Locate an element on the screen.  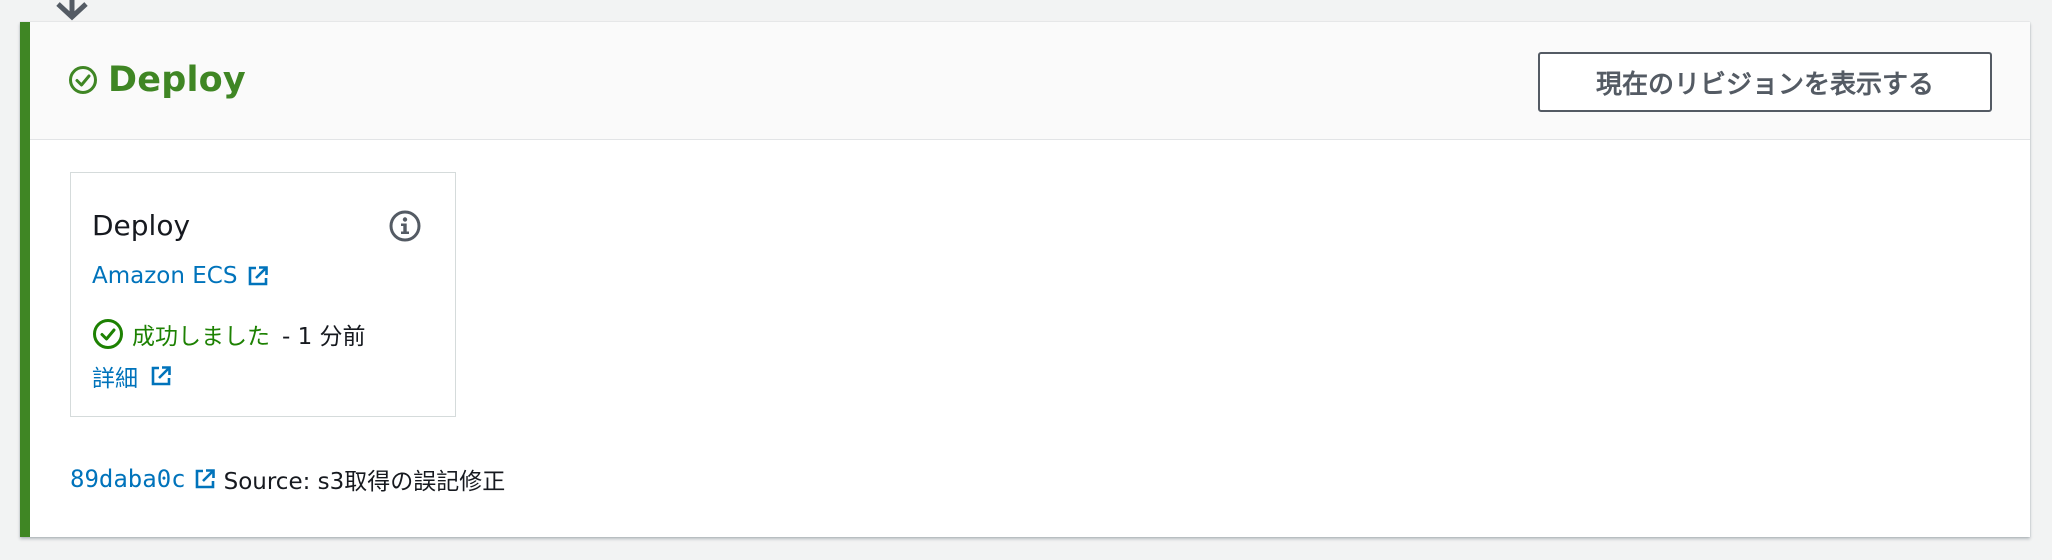
status-text: 成功しました is located at coordinates (201, 337).